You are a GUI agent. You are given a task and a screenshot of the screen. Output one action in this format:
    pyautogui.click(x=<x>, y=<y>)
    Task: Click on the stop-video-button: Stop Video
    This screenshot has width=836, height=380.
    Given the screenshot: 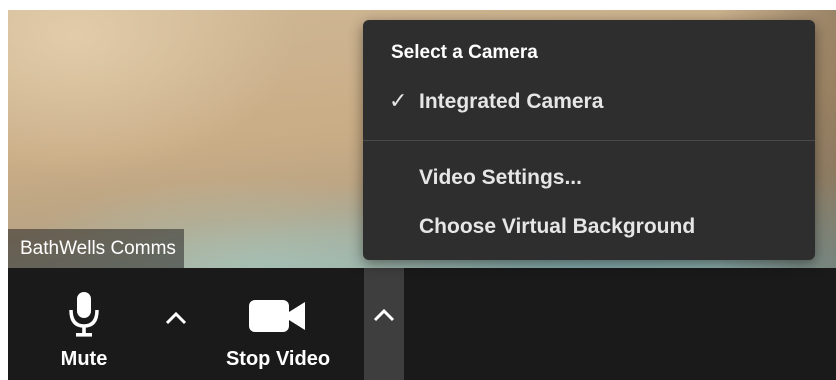 What is the action you would take?
    pyautogui.click(x=278, y=330)
    